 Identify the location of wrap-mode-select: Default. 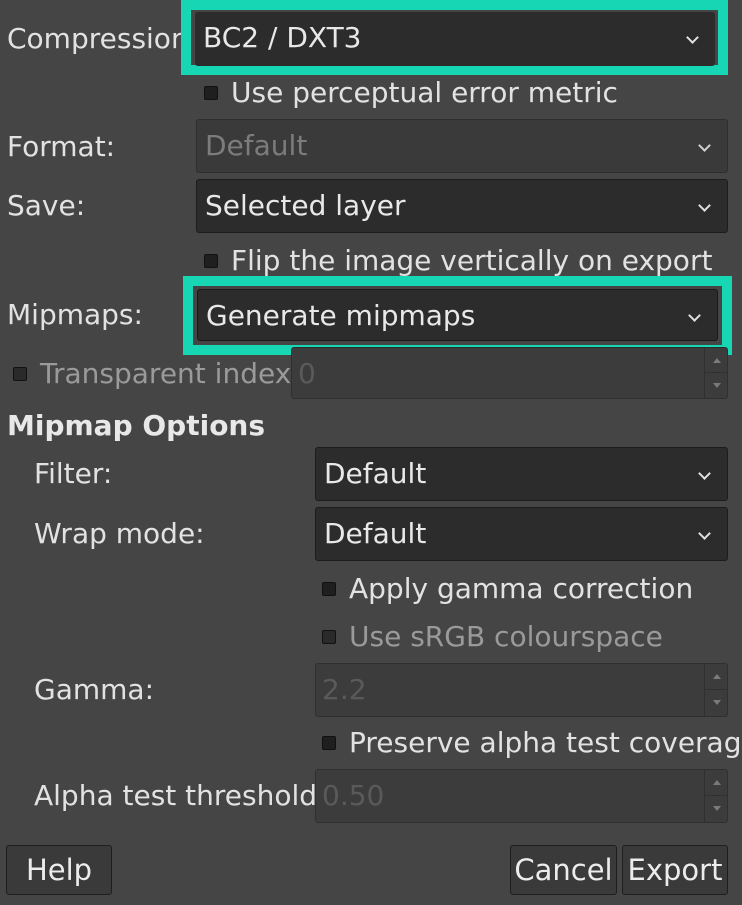
(521, 534).